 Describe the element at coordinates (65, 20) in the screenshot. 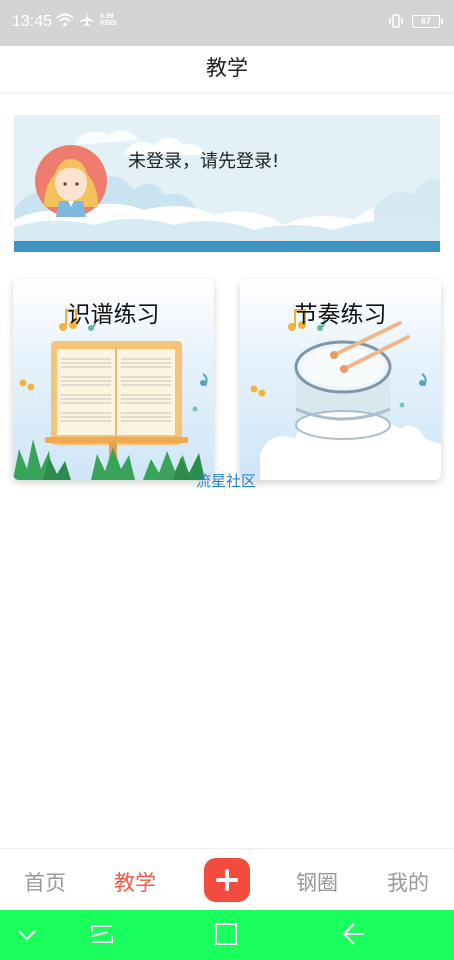

I see `wifi-icon` at that location.